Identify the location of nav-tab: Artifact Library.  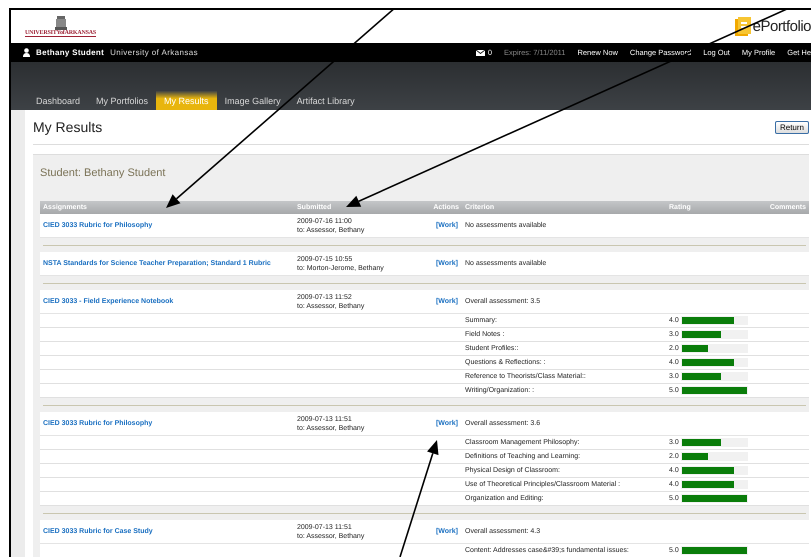
(325, 100).